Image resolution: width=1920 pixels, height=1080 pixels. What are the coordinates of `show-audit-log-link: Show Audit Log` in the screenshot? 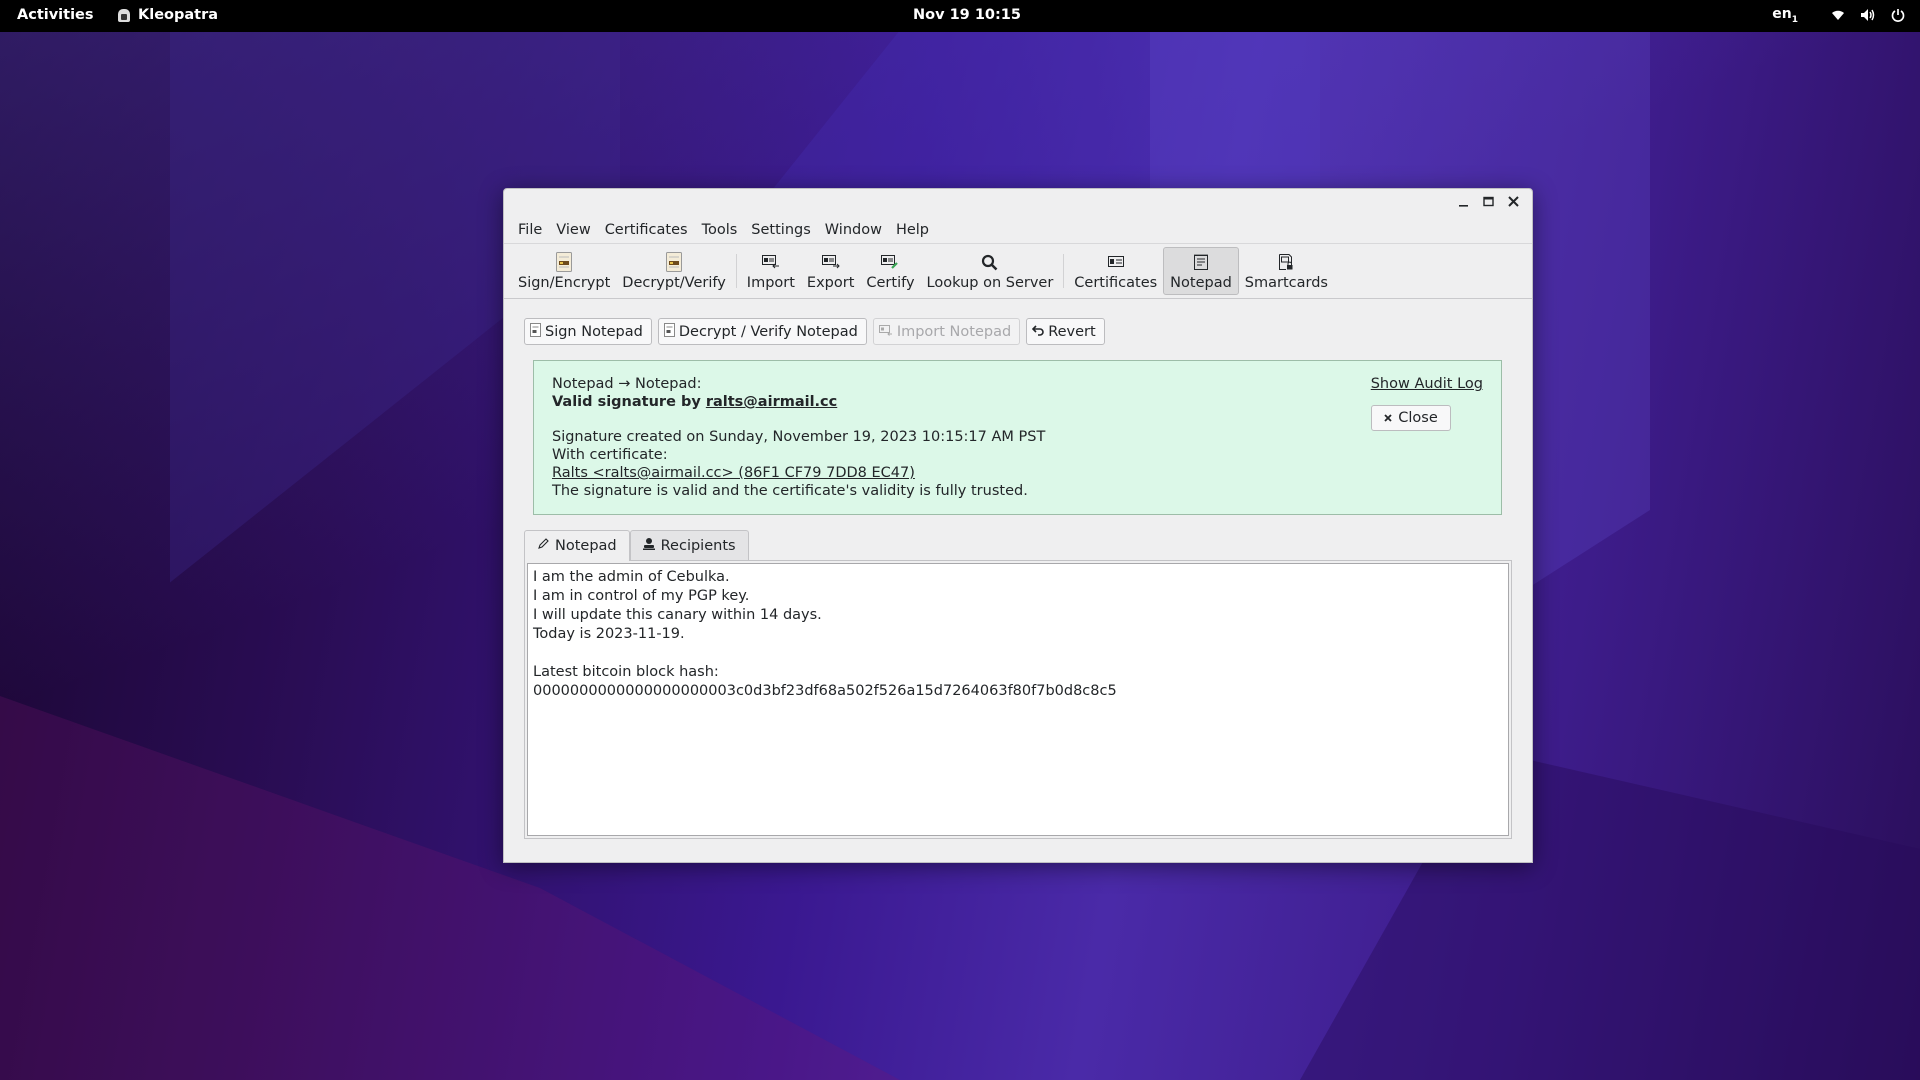 It's located at (1427, 384).